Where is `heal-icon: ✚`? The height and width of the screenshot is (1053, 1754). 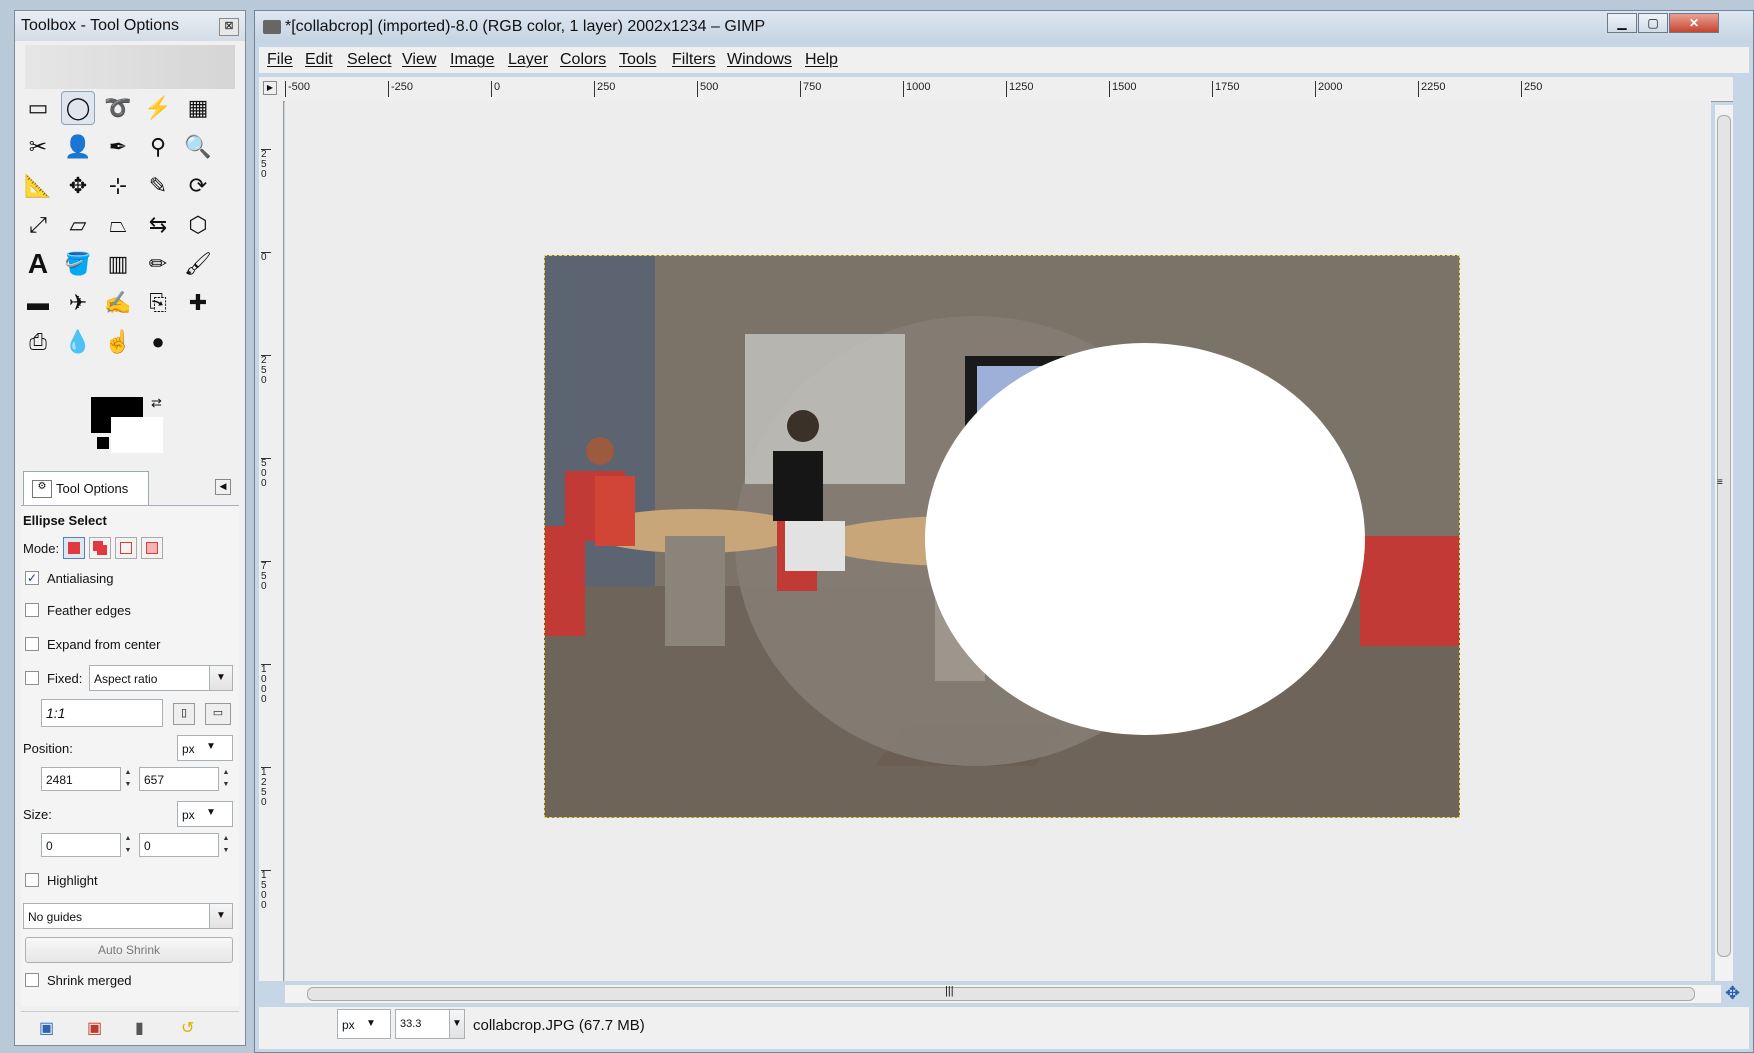 heal-icon: ✚ is located at coordinates (198, 303).